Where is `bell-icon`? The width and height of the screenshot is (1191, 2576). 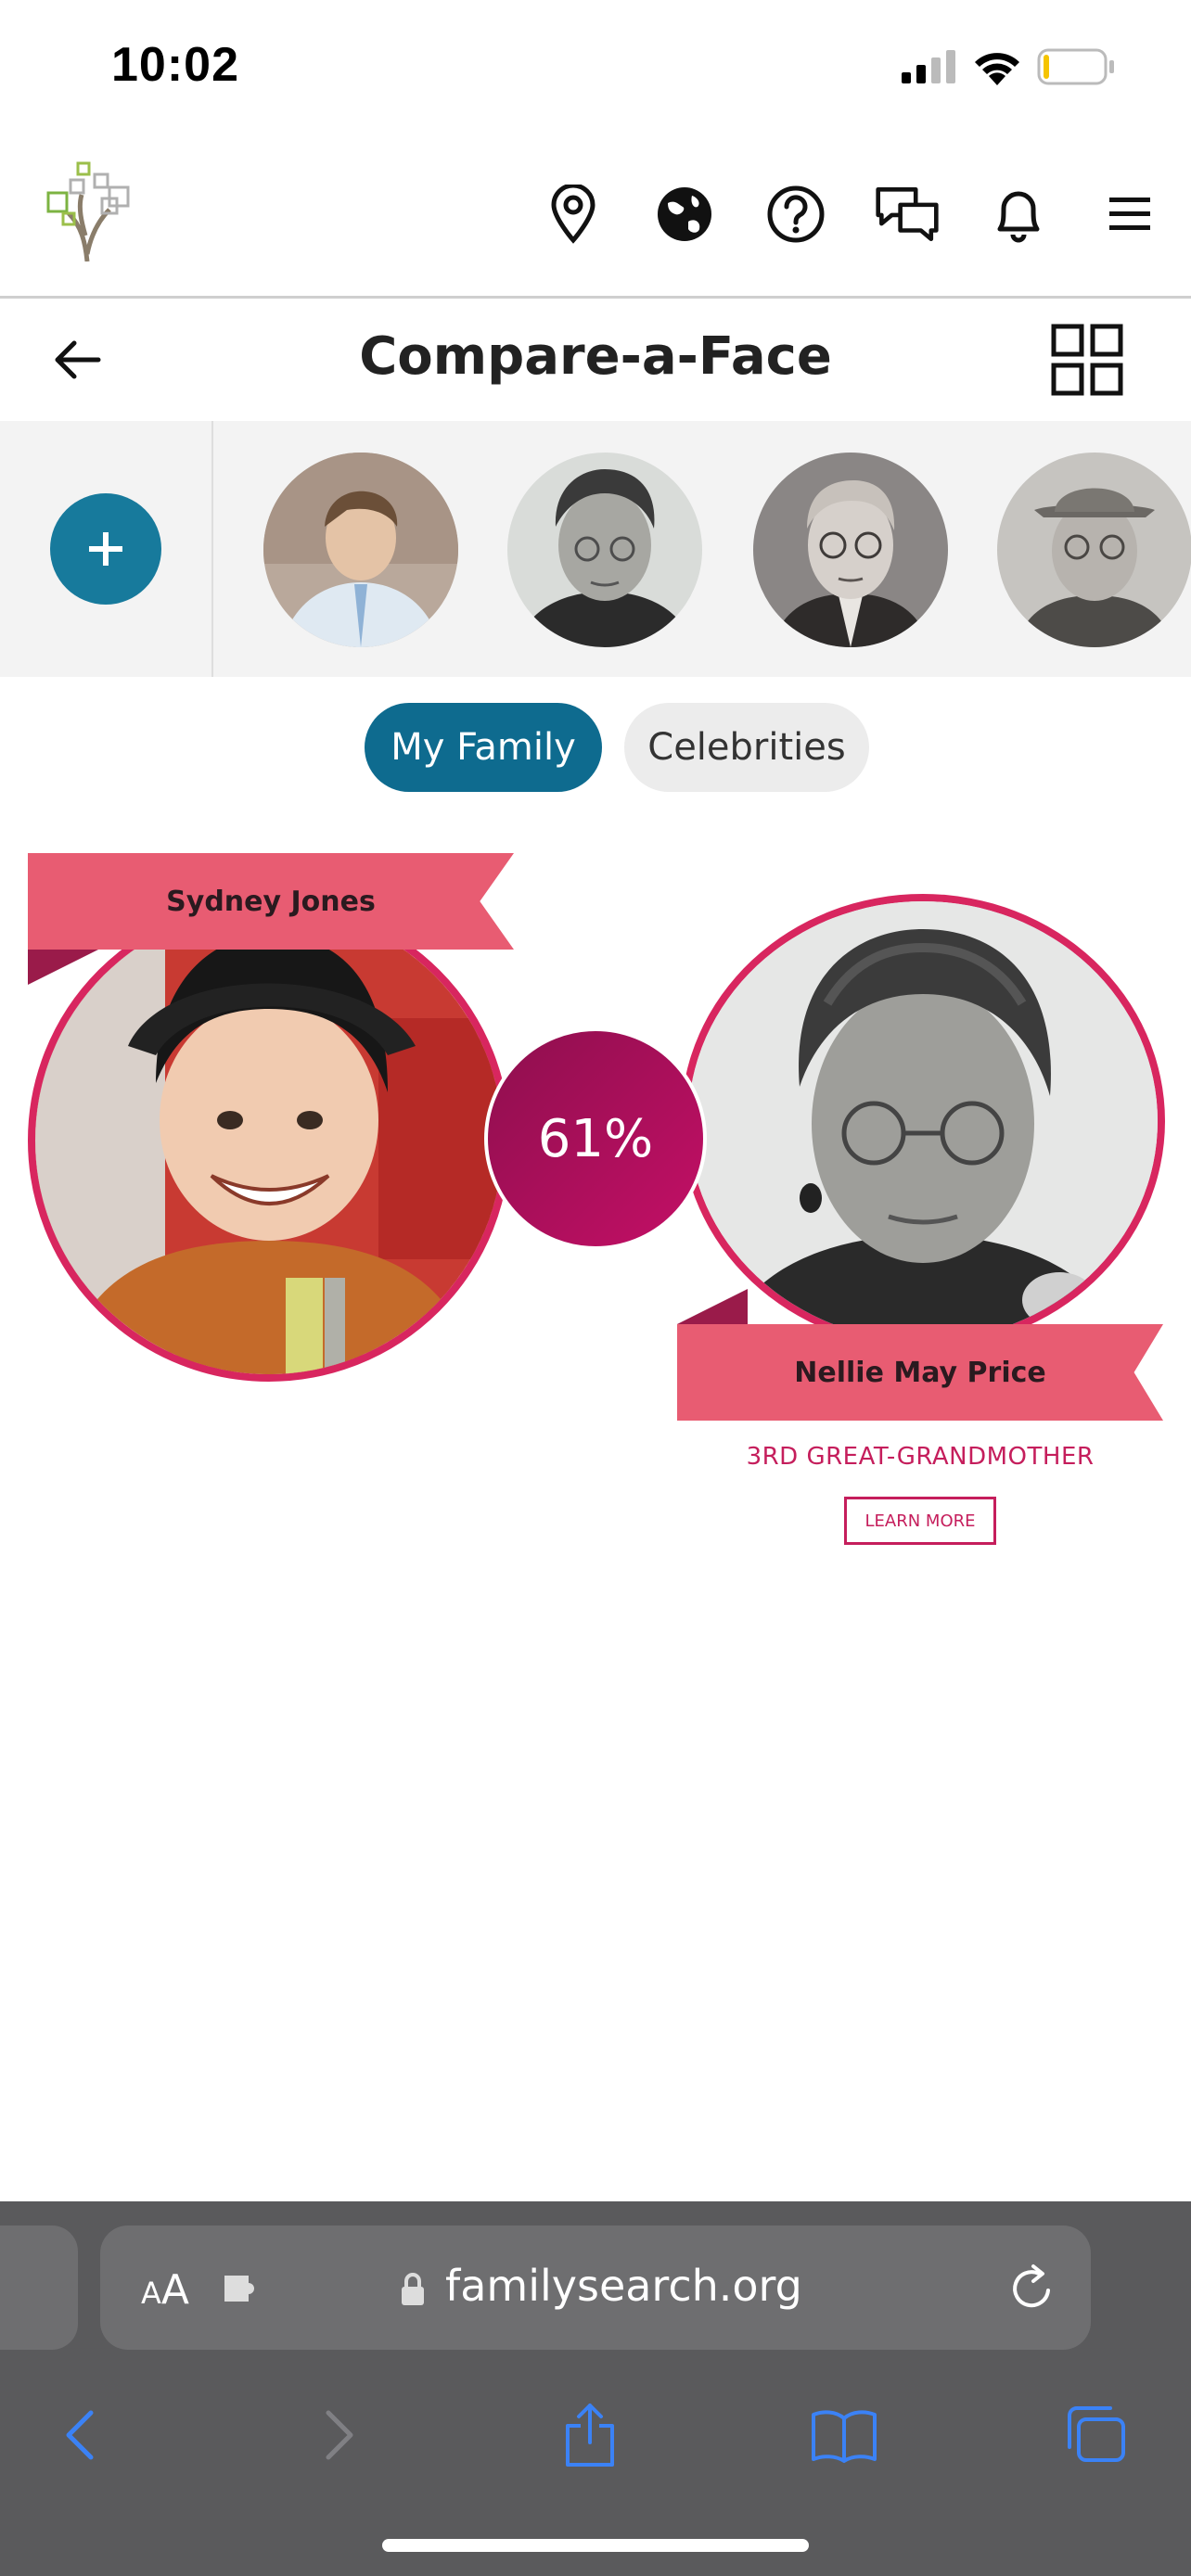 bell-icon is located at coordinates (1018, 214).